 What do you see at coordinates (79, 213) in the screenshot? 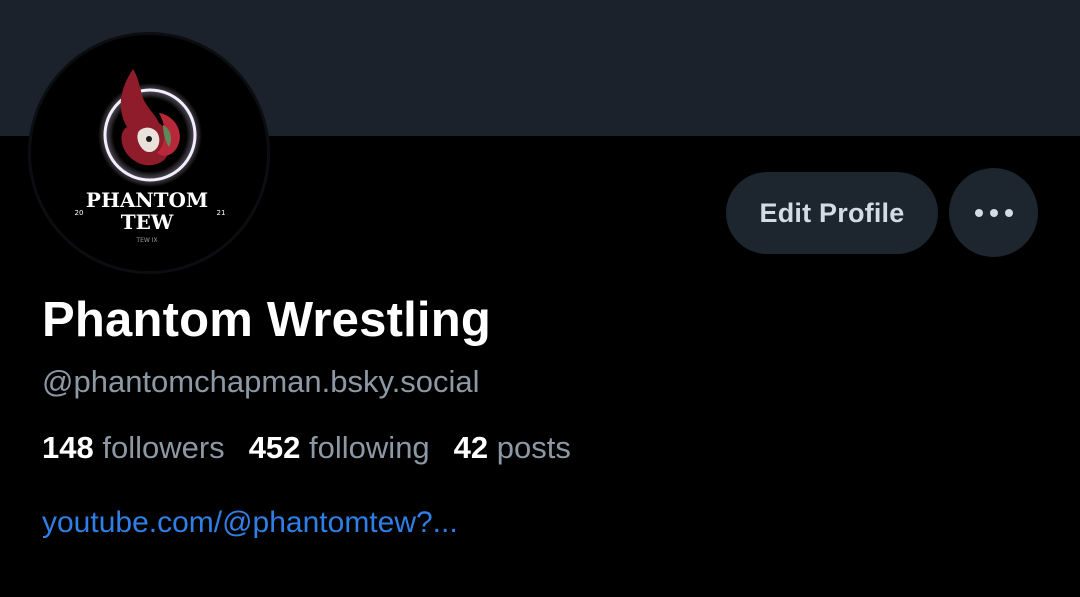
I see `logo-year-left: 20` at bounding box center [79, 213].